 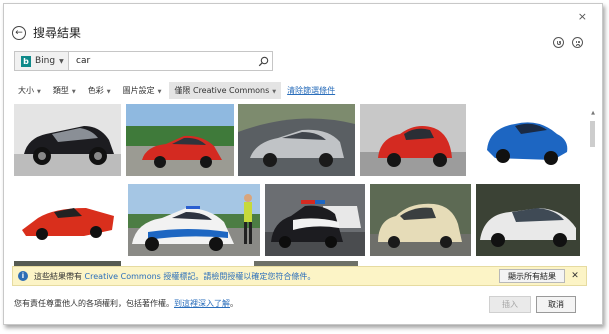 I want to click on search-engine-dropdown: b Bing ▼, so click(x=42, y=61).